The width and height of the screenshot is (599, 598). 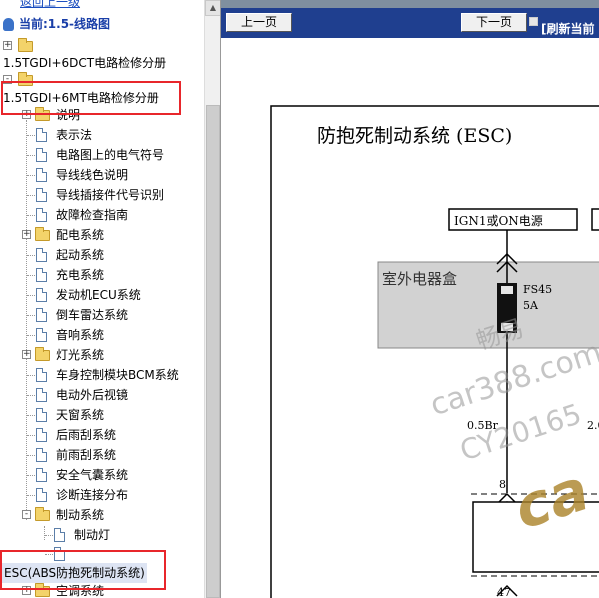 What do you see at coordinates (80, 355) in the screenshot?
I see `tree-item-label: 灯光系统` at bounding box center [80, 355].